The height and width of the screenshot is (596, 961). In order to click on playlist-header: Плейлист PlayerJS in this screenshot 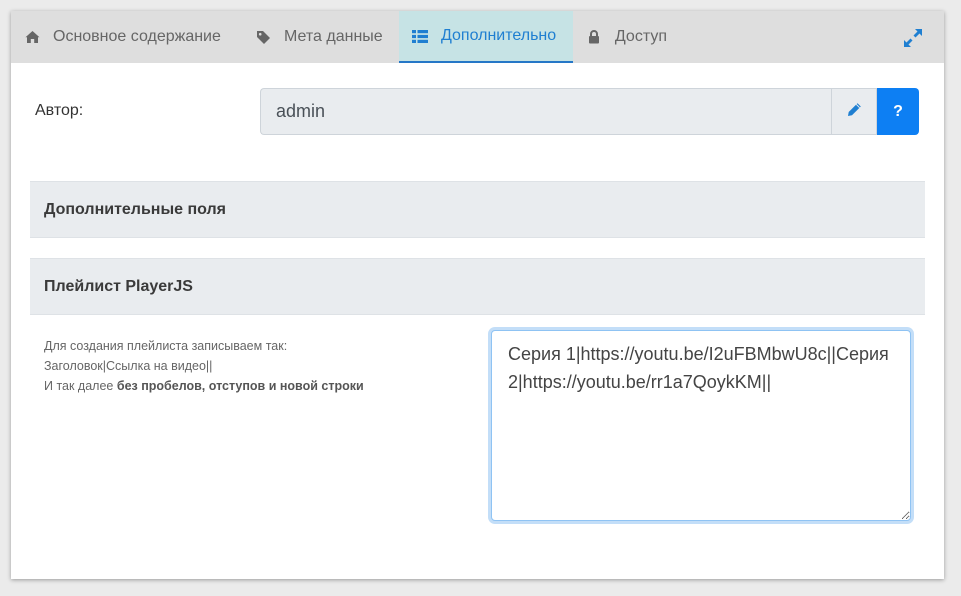, I will do `click(477, 286)`.